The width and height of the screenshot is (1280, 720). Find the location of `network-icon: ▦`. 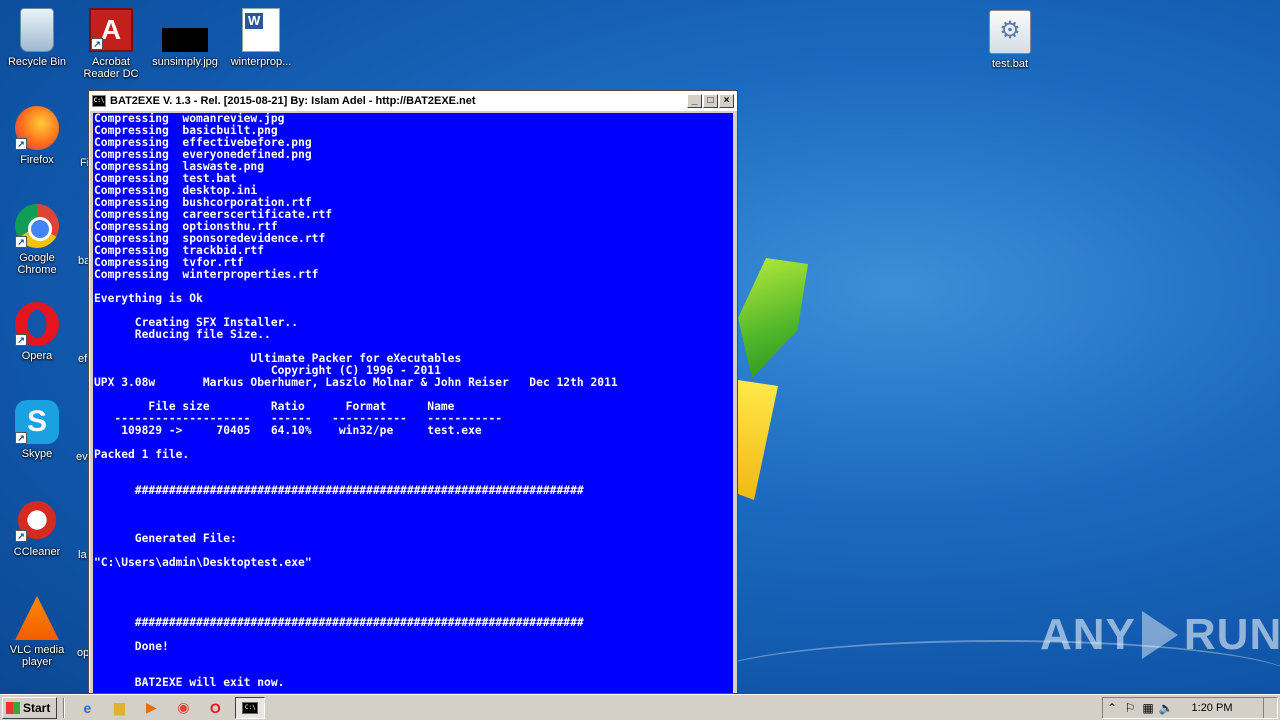

network-icon: ▦ is located at coordinates (1148, 708).